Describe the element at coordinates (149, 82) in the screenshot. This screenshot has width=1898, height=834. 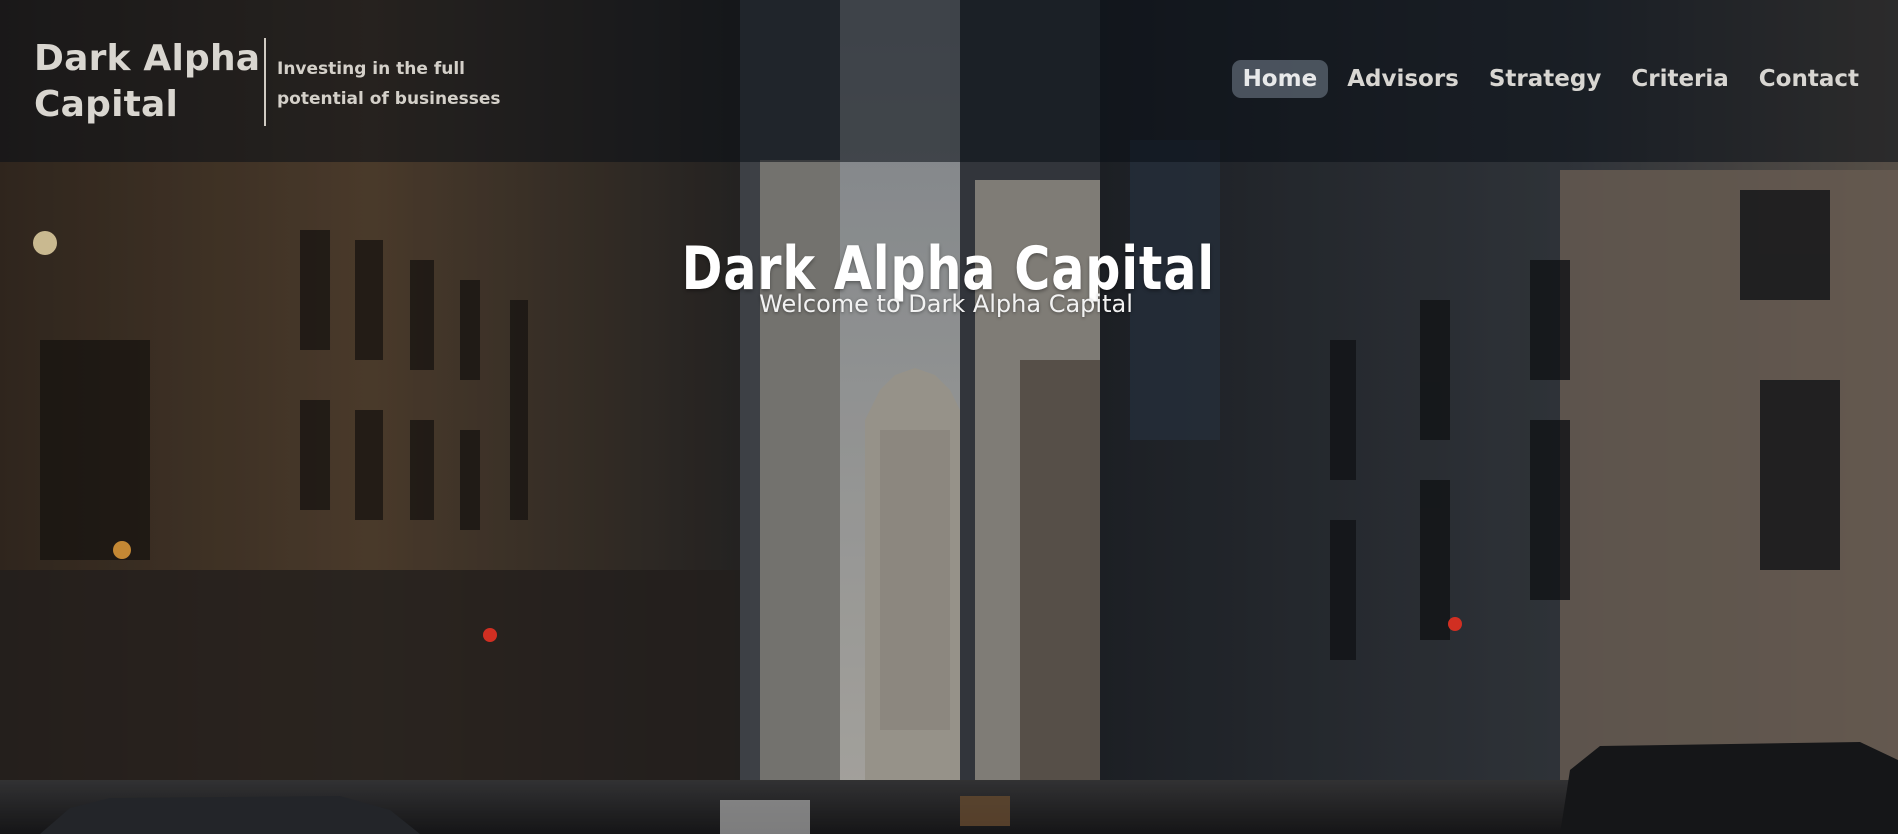
I see `brand-logo: Dark Alpha Capital` at that location.